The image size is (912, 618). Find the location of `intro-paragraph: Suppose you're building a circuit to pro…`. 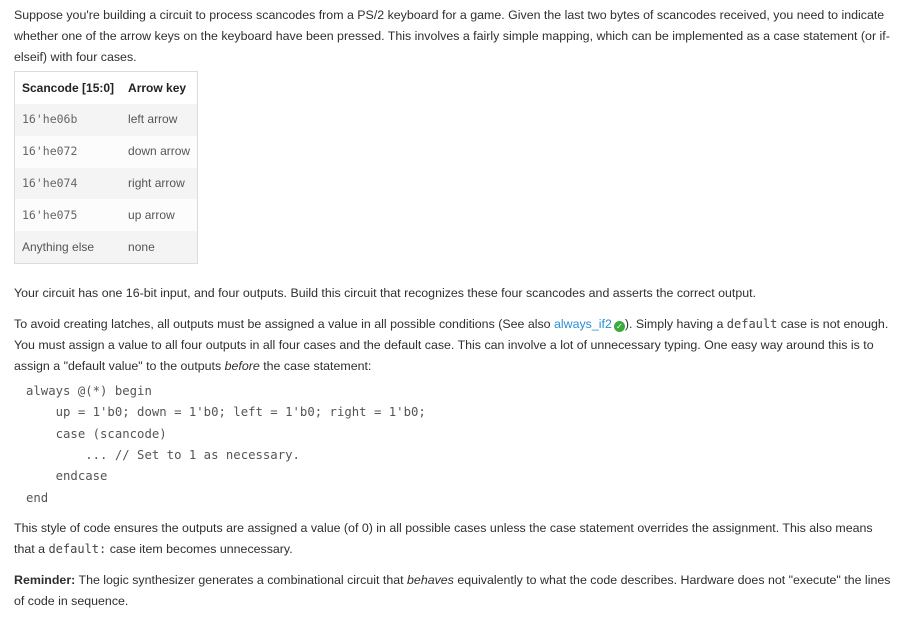

intro-paragraph: Suppose you're building a circuit to pro… is located at coordinates (452, 36).